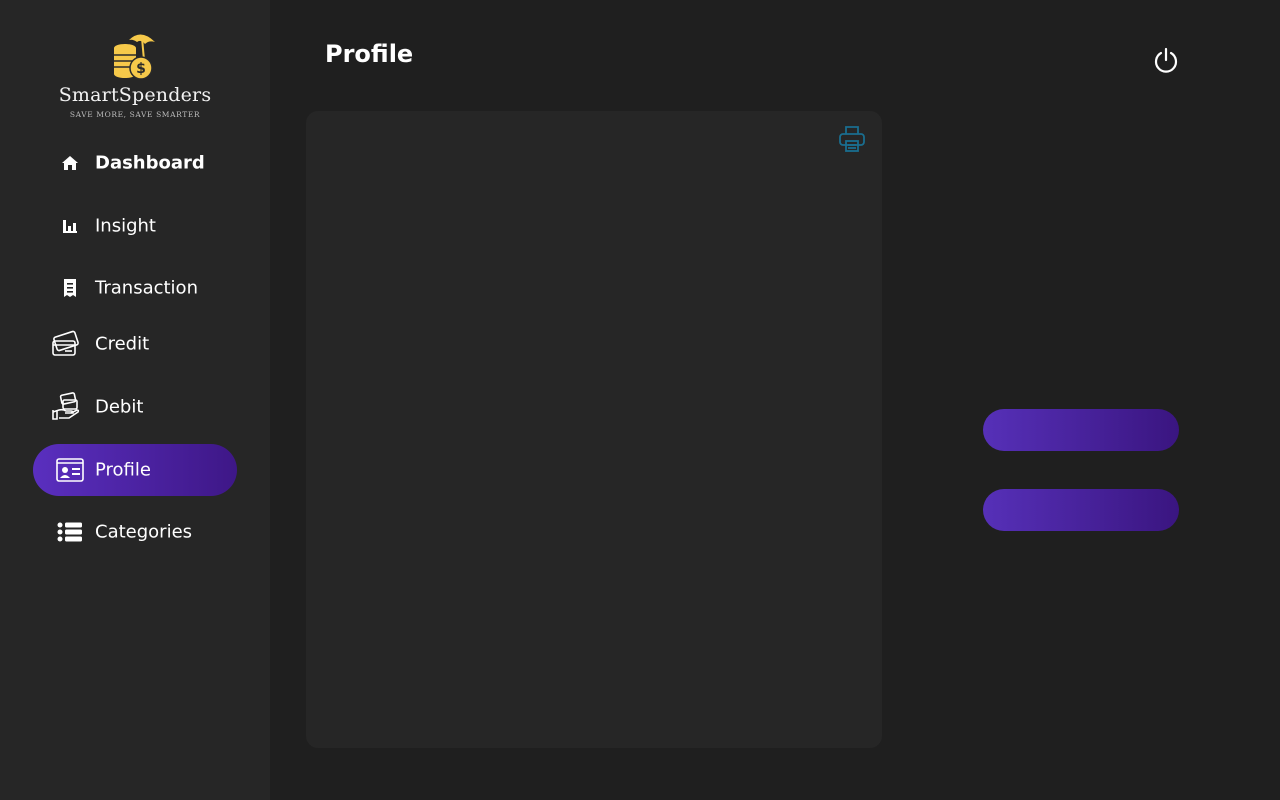  I want to click on brand-name: SmartSpenders, so click(135, 95).